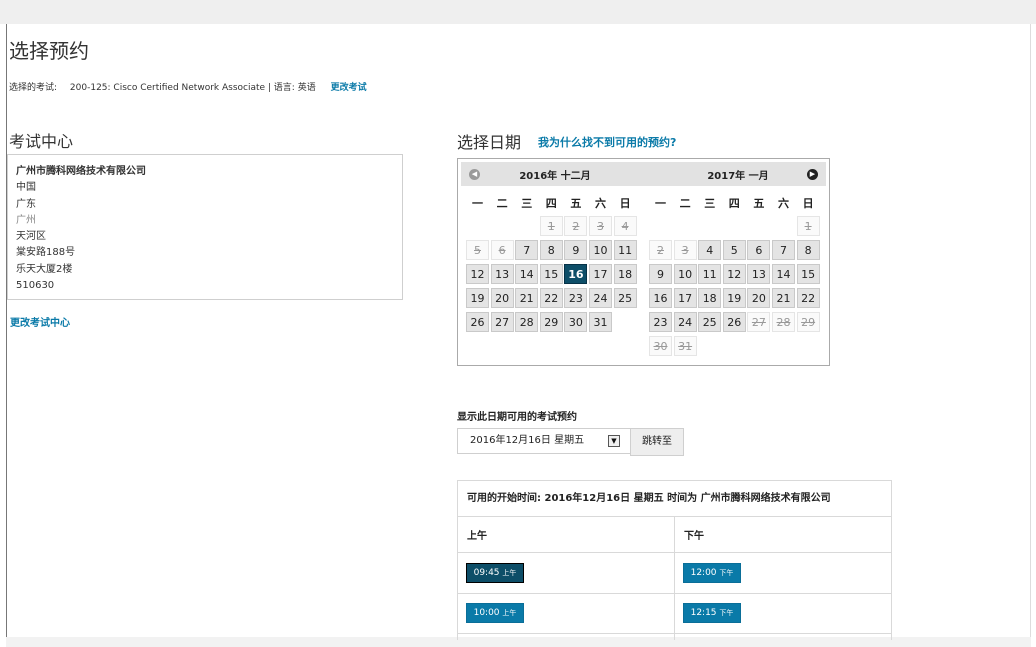 This screenshot has width=1036, height=647. Describe the element at coordinates (712, 573) in the screenshot. I see `time-slot-1200: 12:00 下午` at that location.